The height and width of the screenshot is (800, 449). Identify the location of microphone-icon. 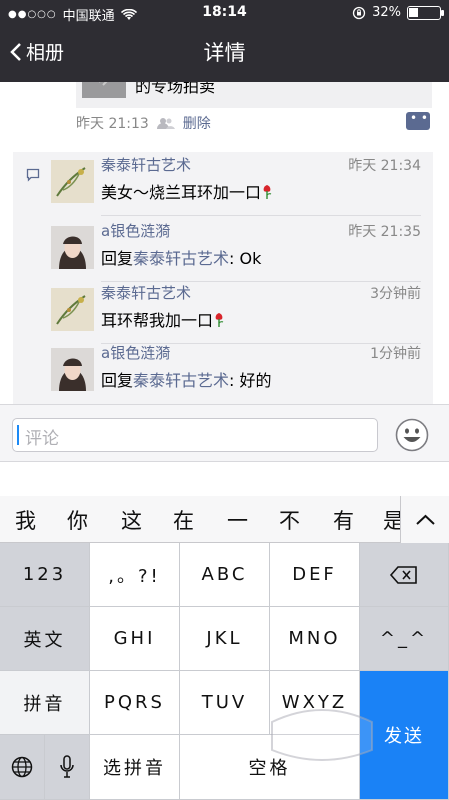
(67, 766).